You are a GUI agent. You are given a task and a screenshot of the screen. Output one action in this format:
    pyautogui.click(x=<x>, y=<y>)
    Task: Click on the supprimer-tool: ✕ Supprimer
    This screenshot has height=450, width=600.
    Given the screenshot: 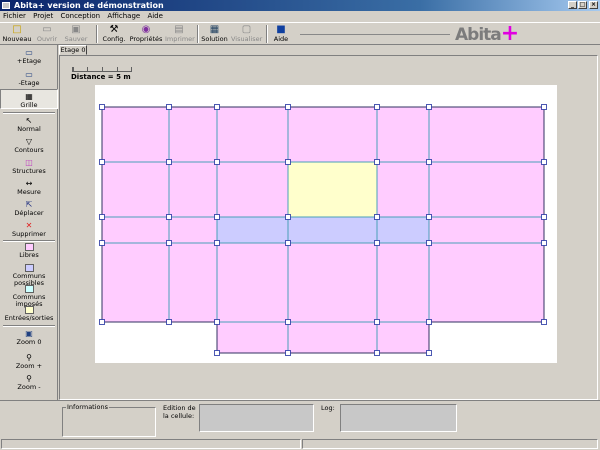 What is the action you would take?
    pyautogui.click(x=29, y=229)
    